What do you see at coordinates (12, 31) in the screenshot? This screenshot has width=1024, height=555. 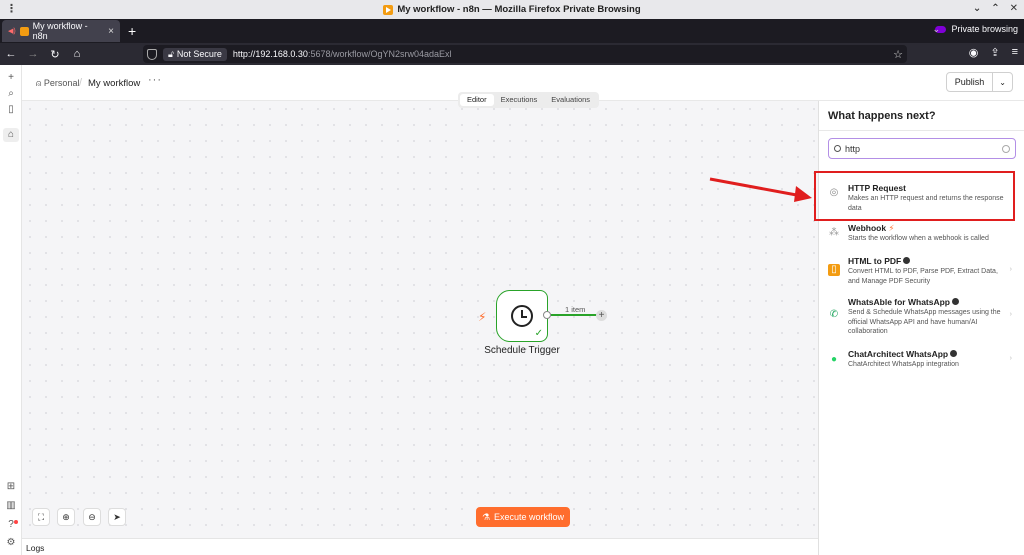 I see `audio-icon: ◀)` at bounding box center [12, 31].